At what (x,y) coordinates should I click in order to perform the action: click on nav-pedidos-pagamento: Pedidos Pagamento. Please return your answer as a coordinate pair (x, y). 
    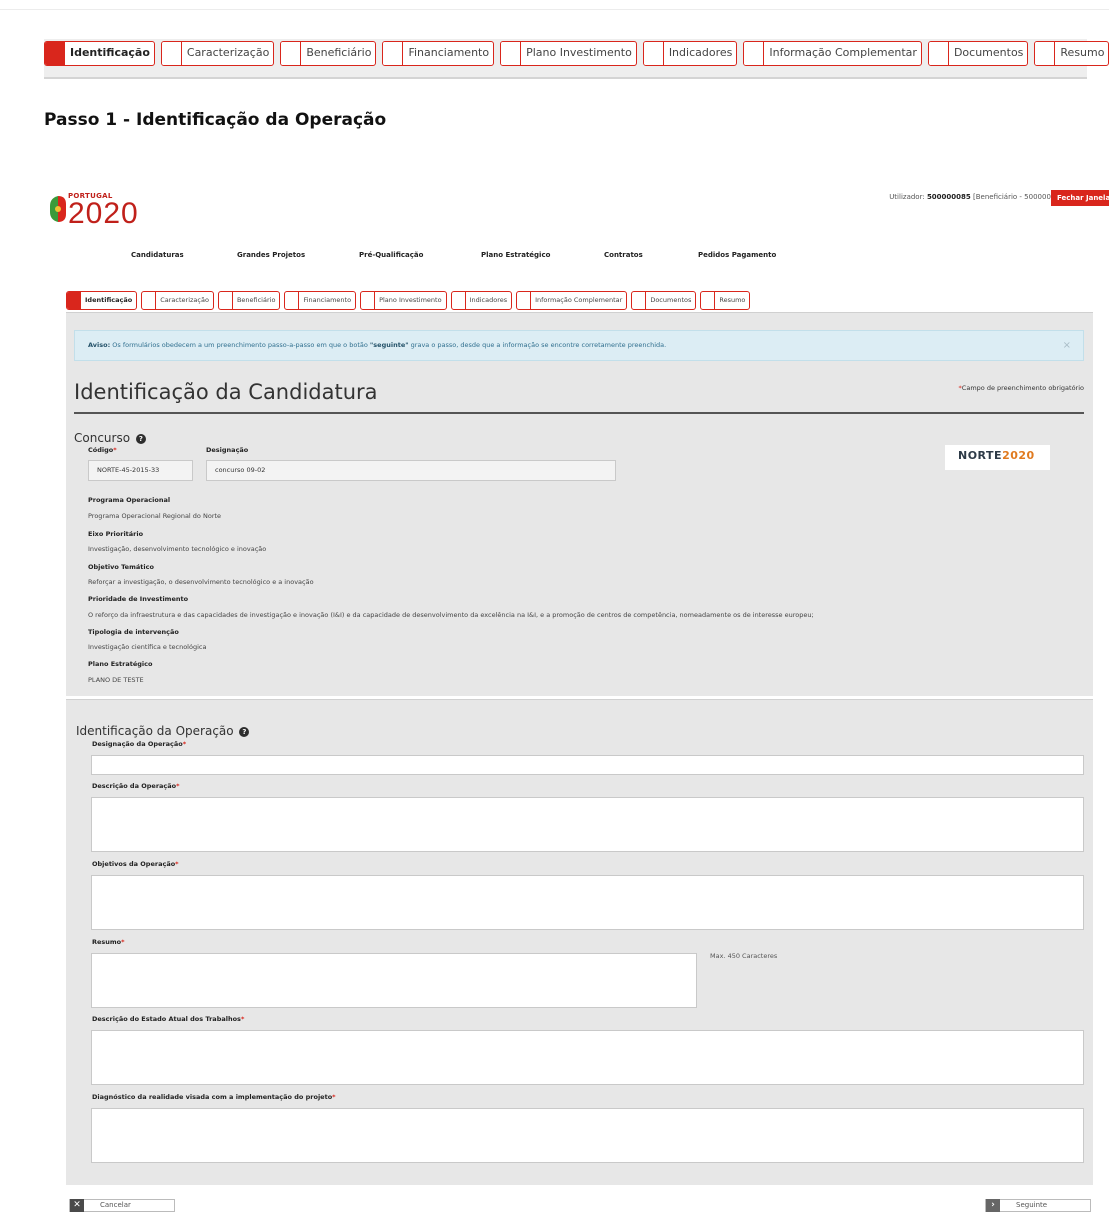
    Looking at the image, I should click on (737, 255).